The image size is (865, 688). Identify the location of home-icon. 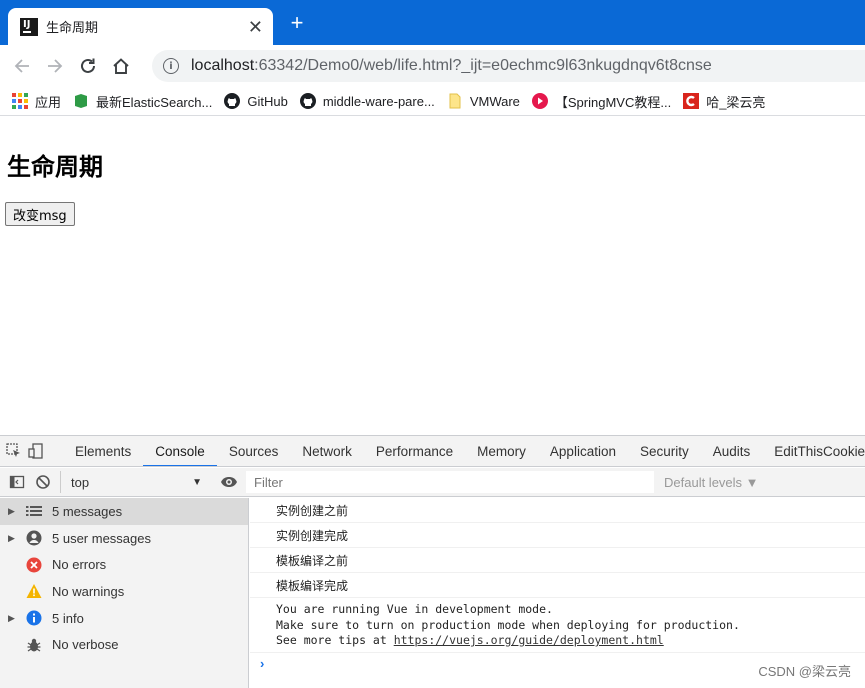
(121, 66).